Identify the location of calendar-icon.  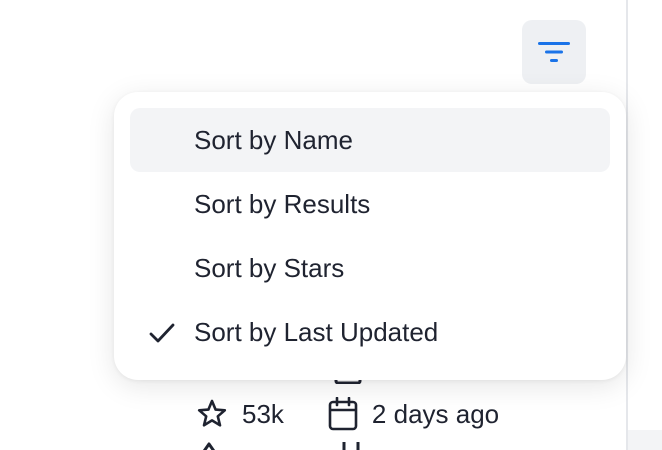
(343, 414).